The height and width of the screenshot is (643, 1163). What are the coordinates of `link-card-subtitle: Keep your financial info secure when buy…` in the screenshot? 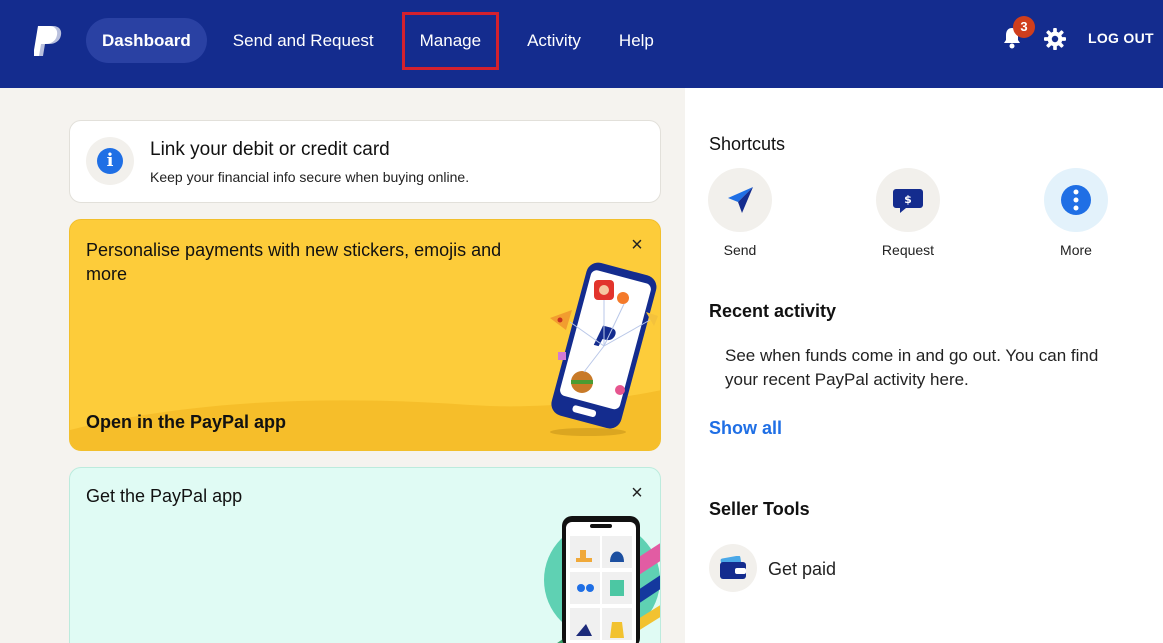 It's located at (310, 177).